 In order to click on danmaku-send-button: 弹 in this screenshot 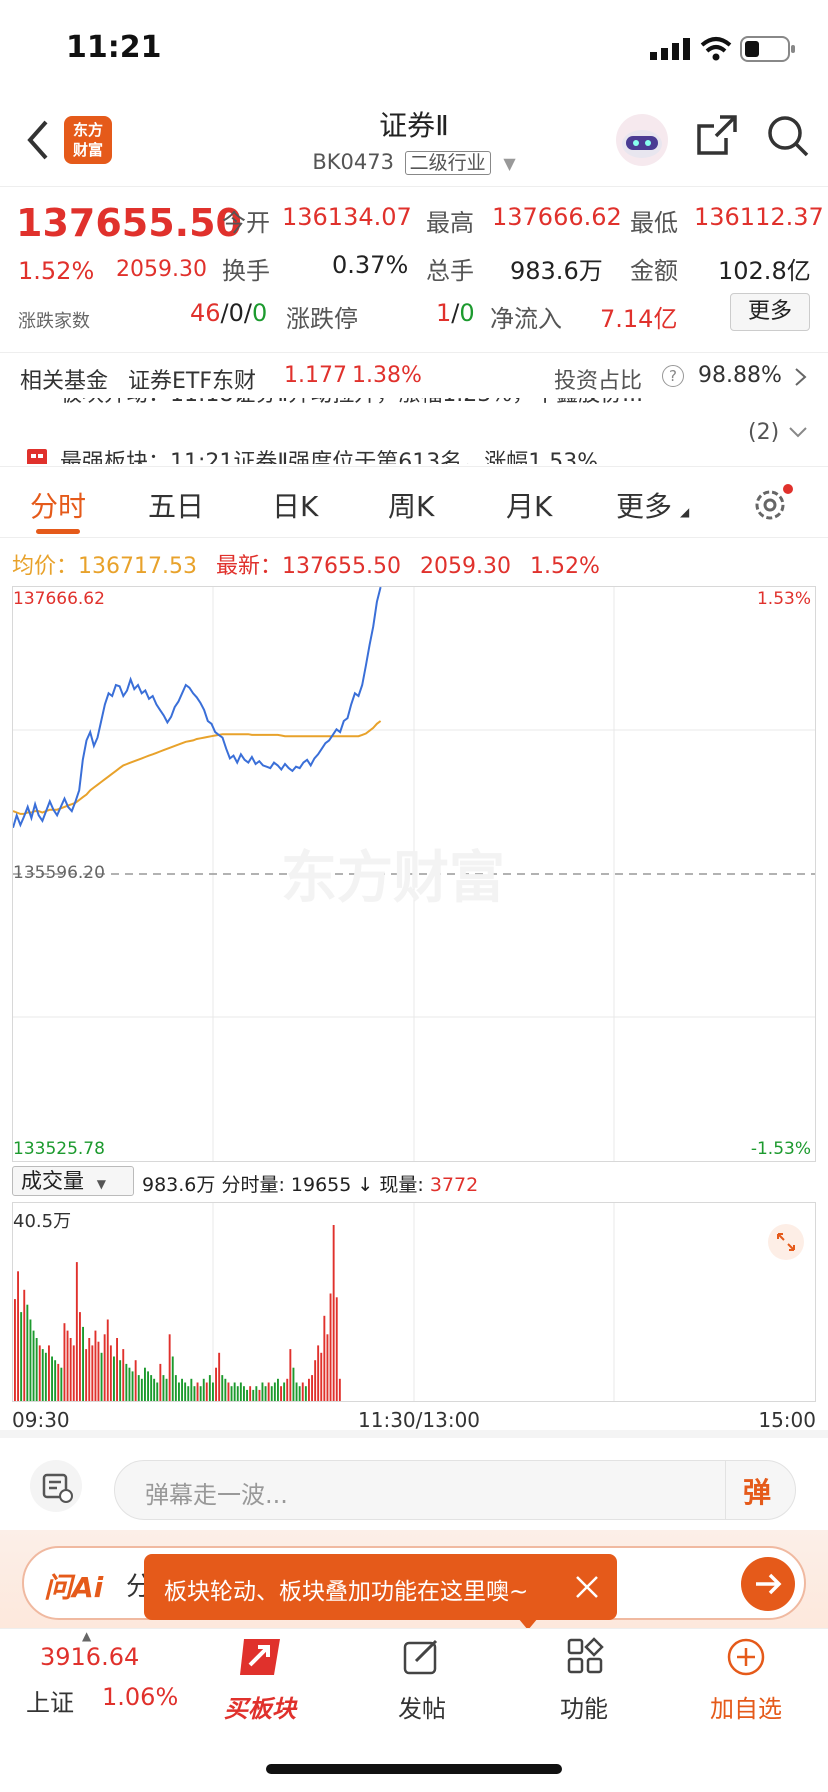, I will do `click(757, 1491)`.